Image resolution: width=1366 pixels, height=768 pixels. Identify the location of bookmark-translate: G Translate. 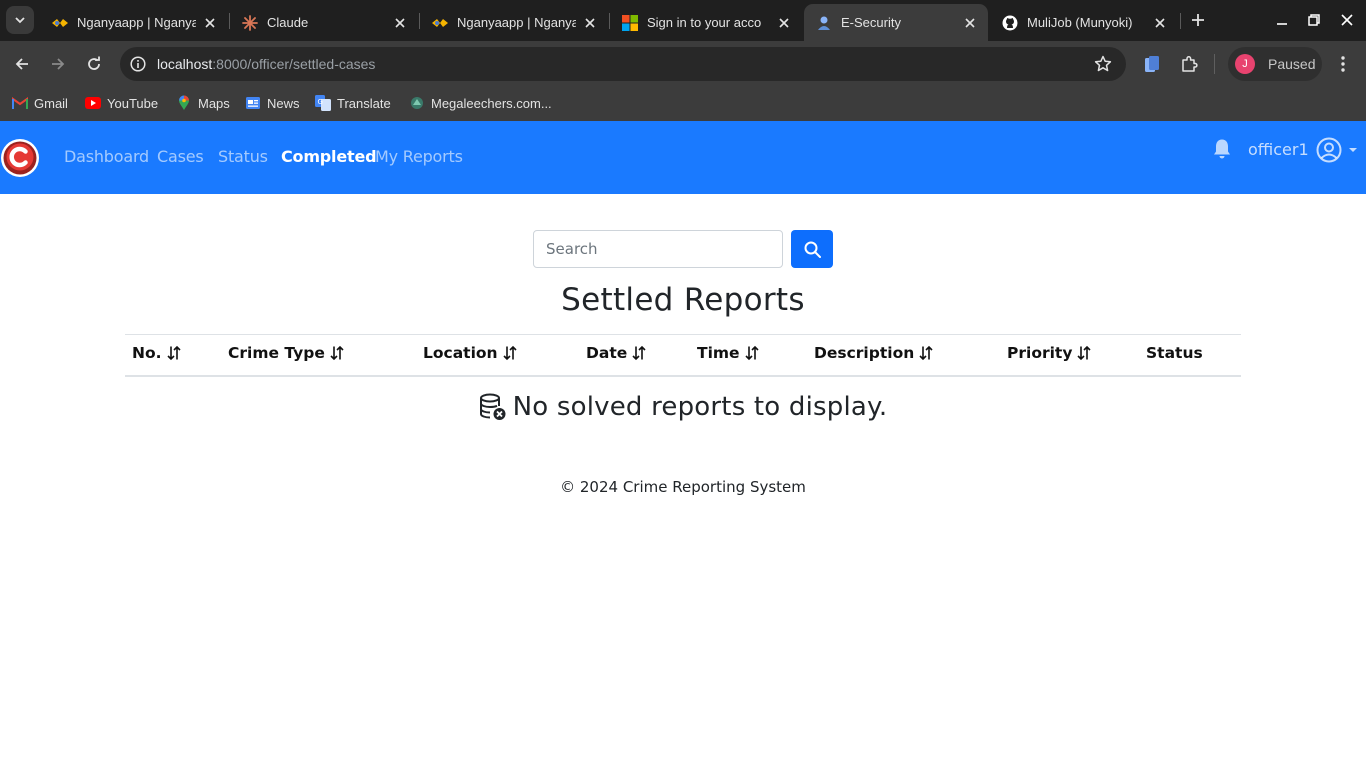
(353, 103).